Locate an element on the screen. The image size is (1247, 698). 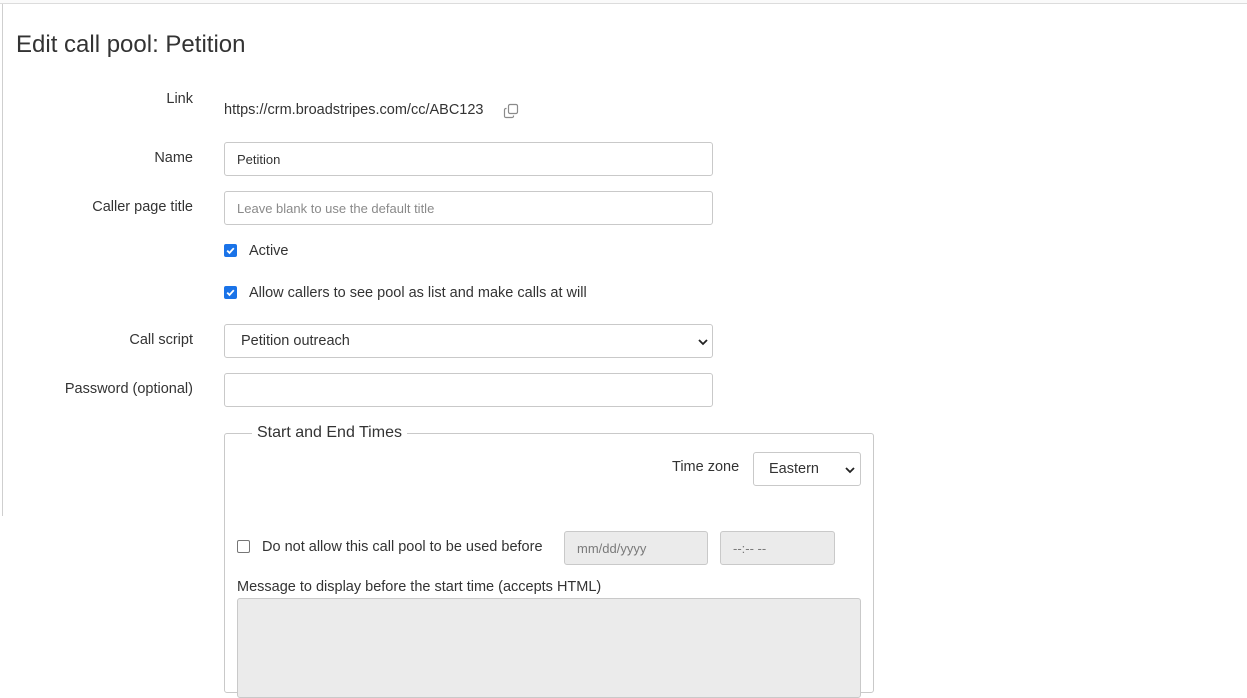
call-script-selected: Petition outreach is located at coordinates (295, 341).